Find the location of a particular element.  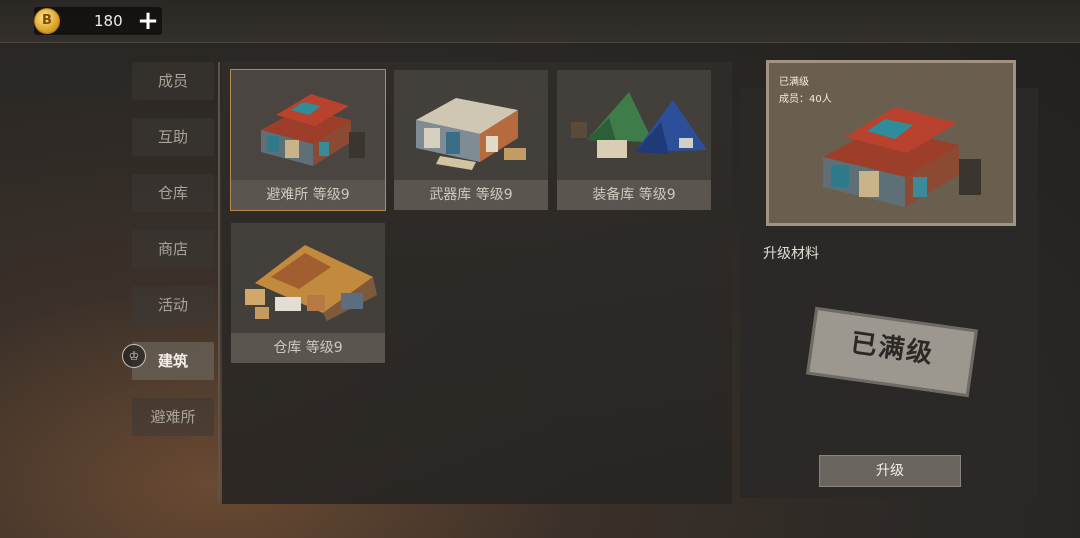

armory-icon is located at coordinates (471, 124).